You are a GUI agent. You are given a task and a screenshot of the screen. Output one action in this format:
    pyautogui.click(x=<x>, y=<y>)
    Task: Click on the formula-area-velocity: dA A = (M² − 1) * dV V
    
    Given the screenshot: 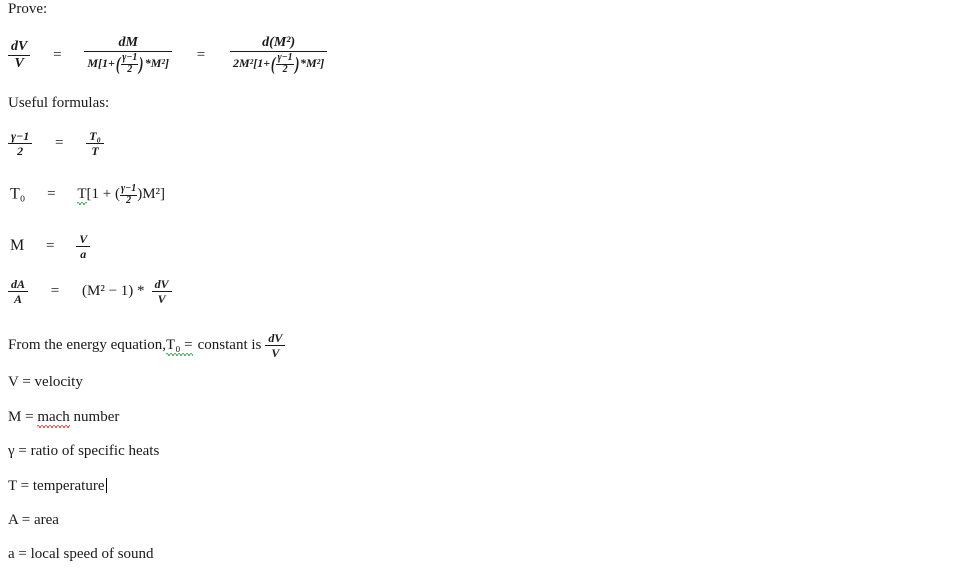 What is the action you would take?
    pyautogui.click(x=90, y=291)
    